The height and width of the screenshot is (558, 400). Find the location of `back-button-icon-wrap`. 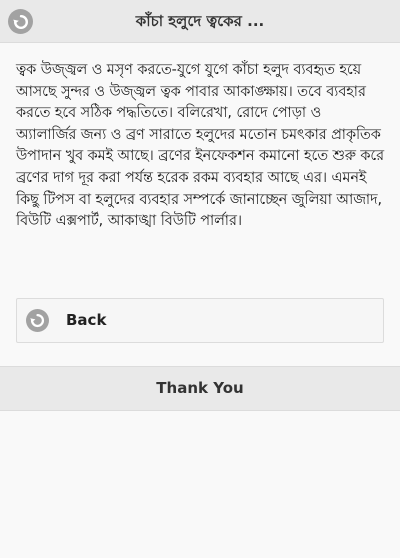

back-button-icon-wrap is located at coordinates (37, 320).